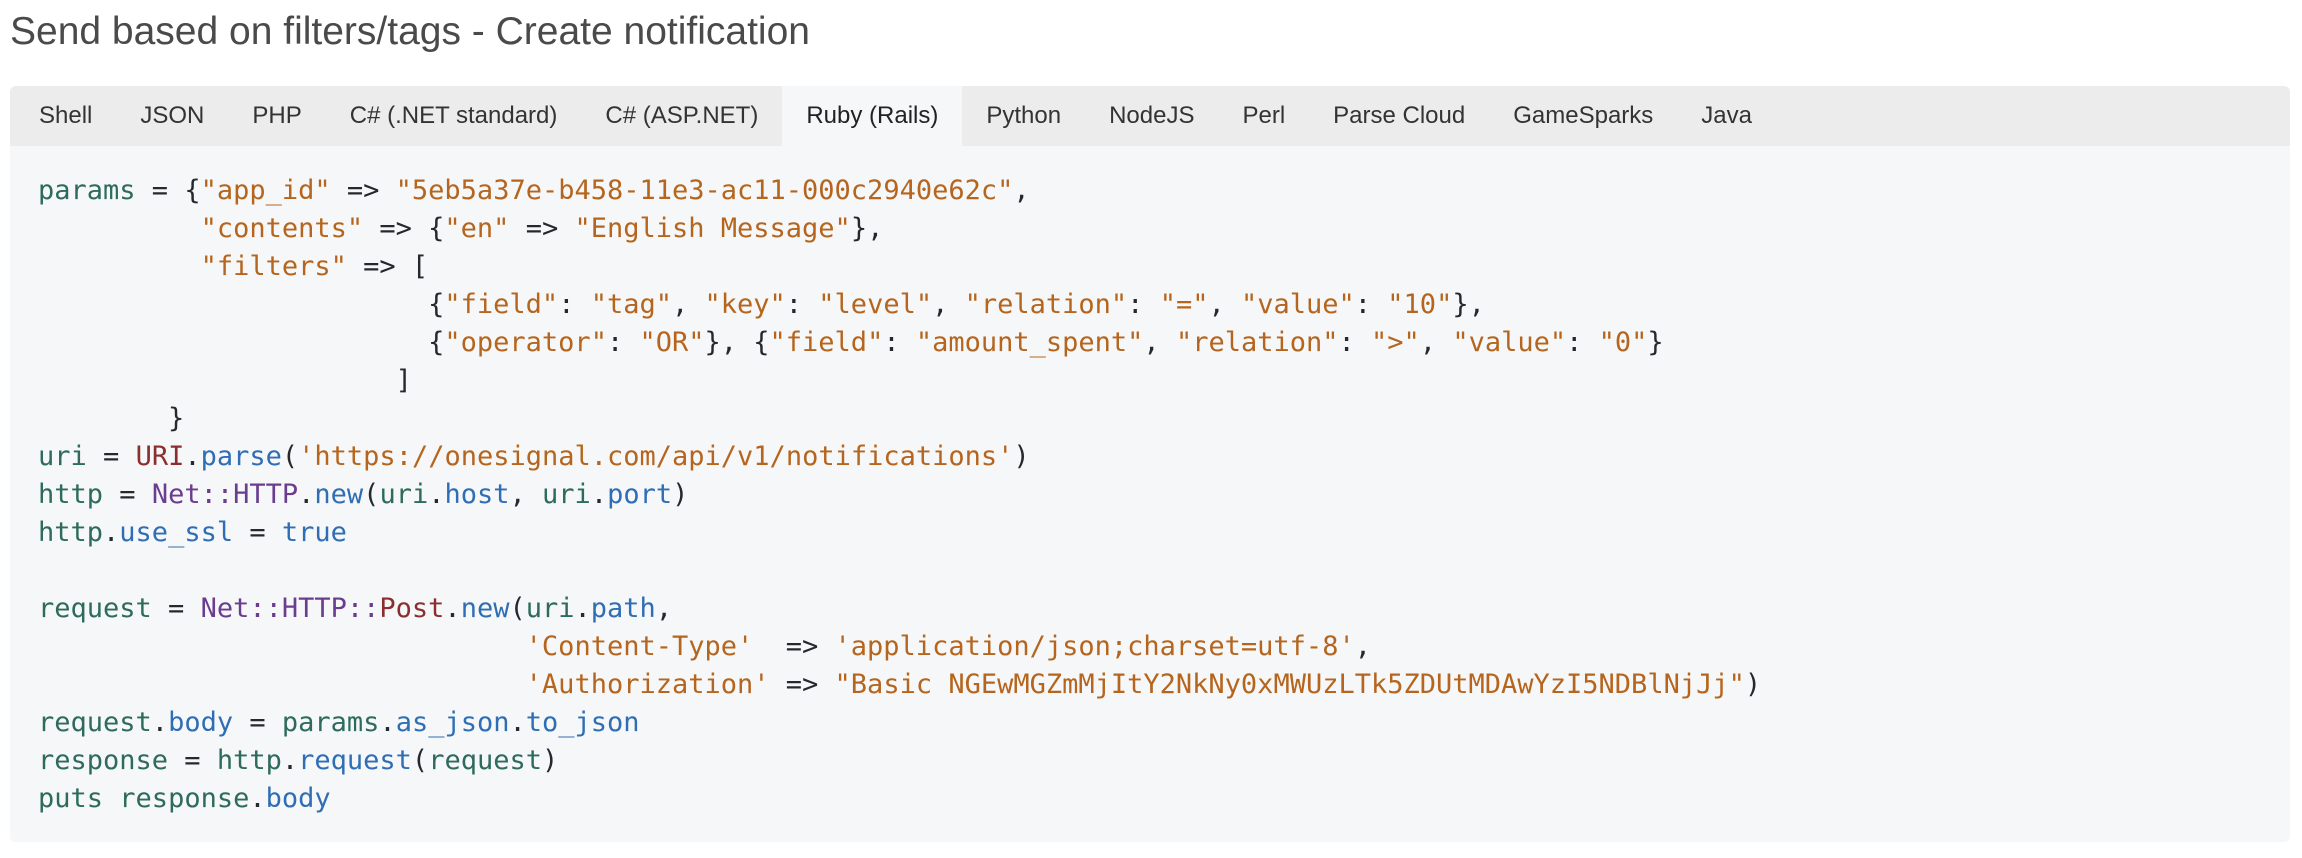  What do you see at coordinates (282, 228) in the screenshot?
I see `code-token: "contents"` at bounding box center [282, 228].